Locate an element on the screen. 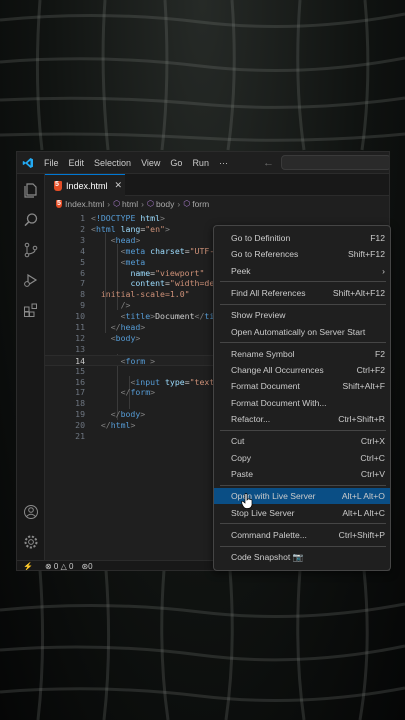  menu-run: Run is located at coordinates (200, 163).